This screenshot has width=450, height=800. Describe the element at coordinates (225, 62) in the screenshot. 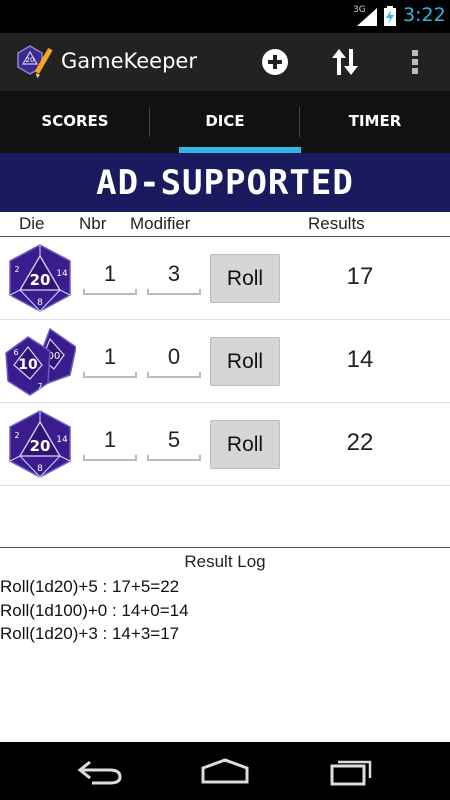

I see `action-bar: 20 GameKeeper` at that location.